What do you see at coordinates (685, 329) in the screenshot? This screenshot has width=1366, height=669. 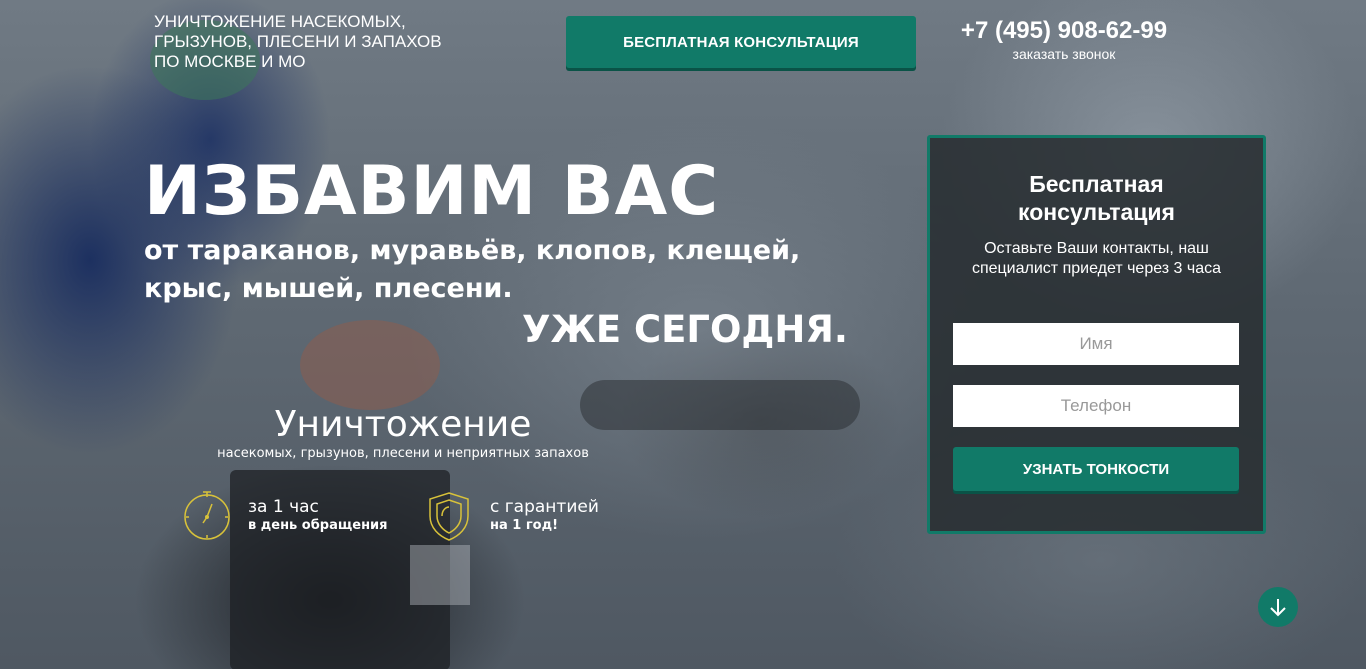 I see `hero-today: УЖЕ СЕГОДНЯ.` at bounding box center [685, 329].